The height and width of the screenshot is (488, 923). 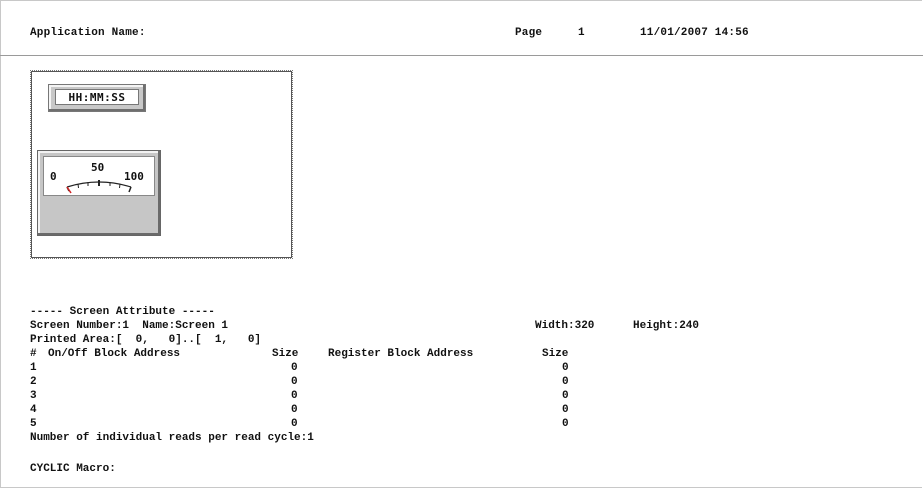 What do you see at coordinates (33, 382) in the screenshot?
I see `table-row-num: 2` at bounding box center [33, 382].